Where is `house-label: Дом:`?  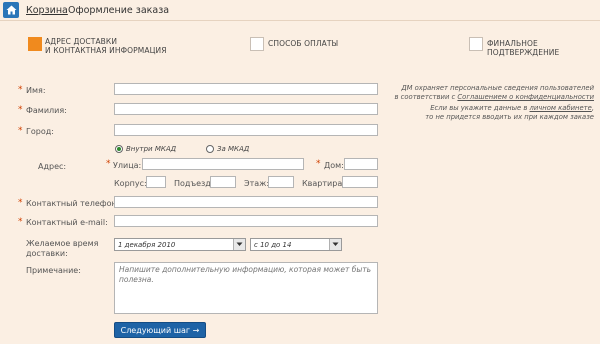 house-label: Дом: is located at coordinates (334, 165).